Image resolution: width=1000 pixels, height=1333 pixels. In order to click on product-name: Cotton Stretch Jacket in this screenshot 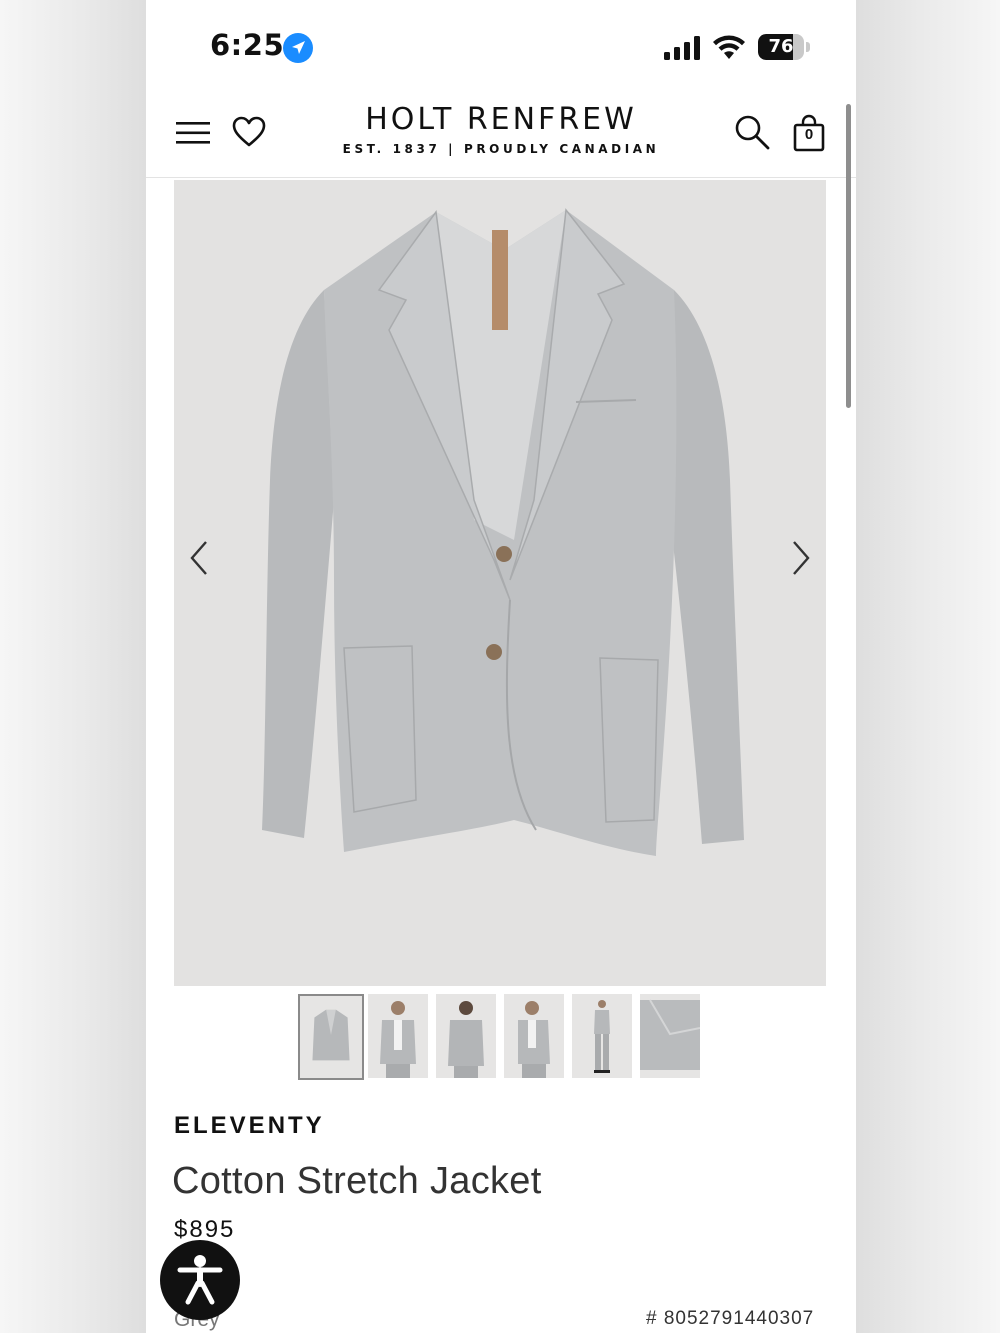, I will do `click(357, 1181)`.